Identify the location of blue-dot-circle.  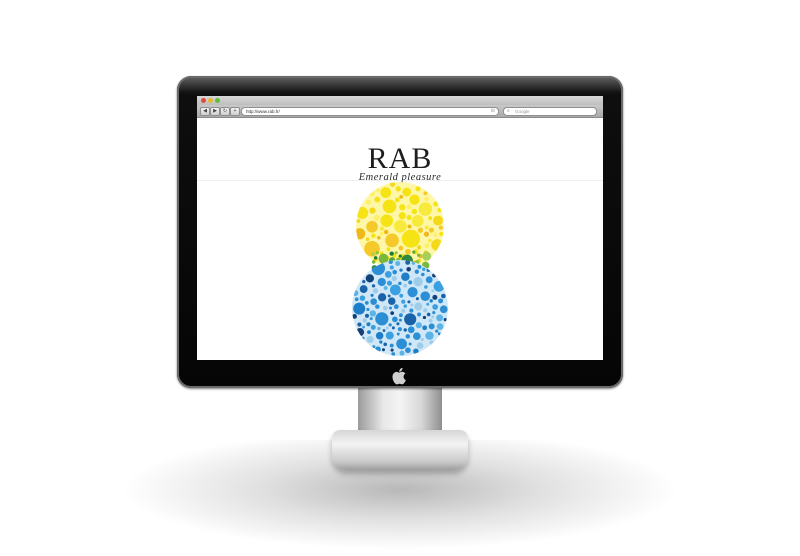
(400, 308).